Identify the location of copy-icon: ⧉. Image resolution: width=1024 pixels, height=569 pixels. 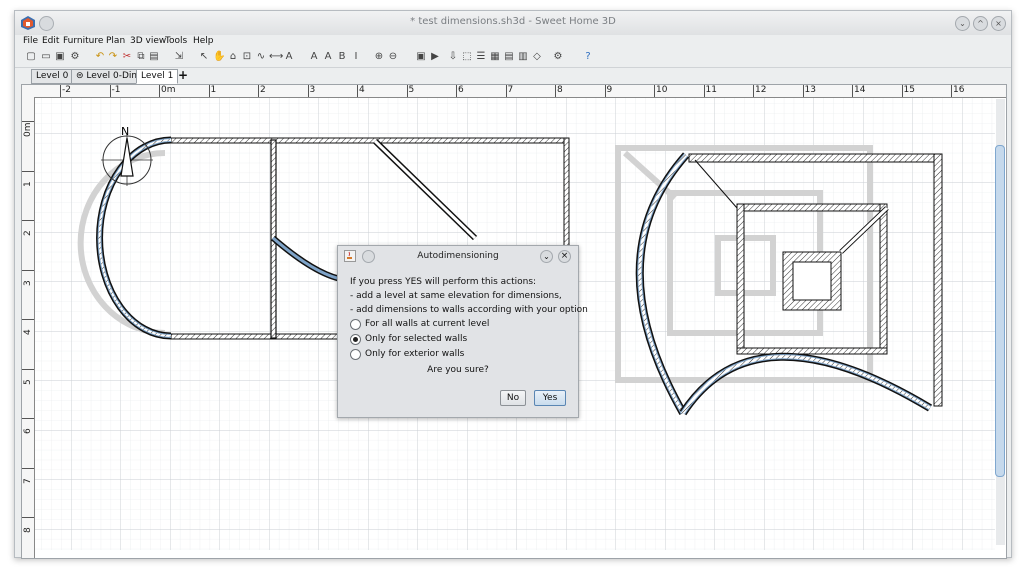
(141, 57).